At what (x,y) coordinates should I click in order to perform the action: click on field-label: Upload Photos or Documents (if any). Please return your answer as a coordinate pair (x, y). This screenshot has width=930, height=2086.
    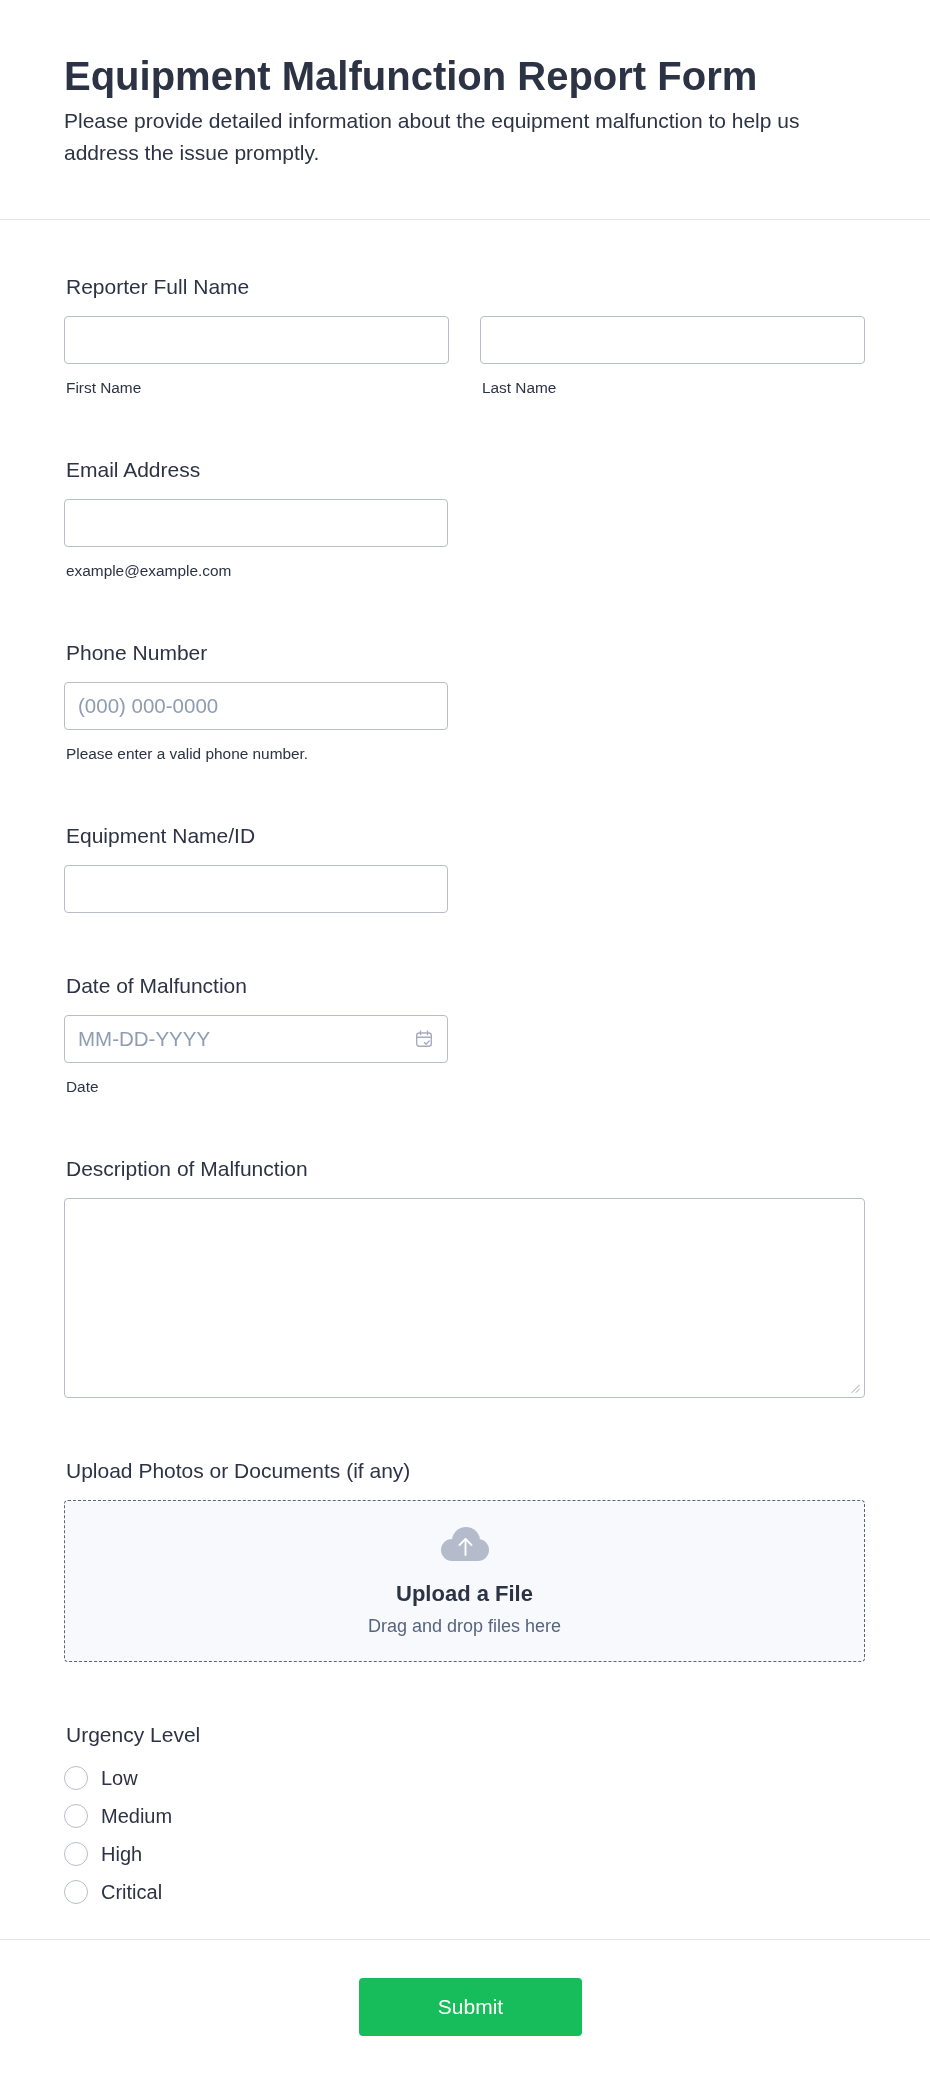
    Looking at the image, I should click on (238, 1471).